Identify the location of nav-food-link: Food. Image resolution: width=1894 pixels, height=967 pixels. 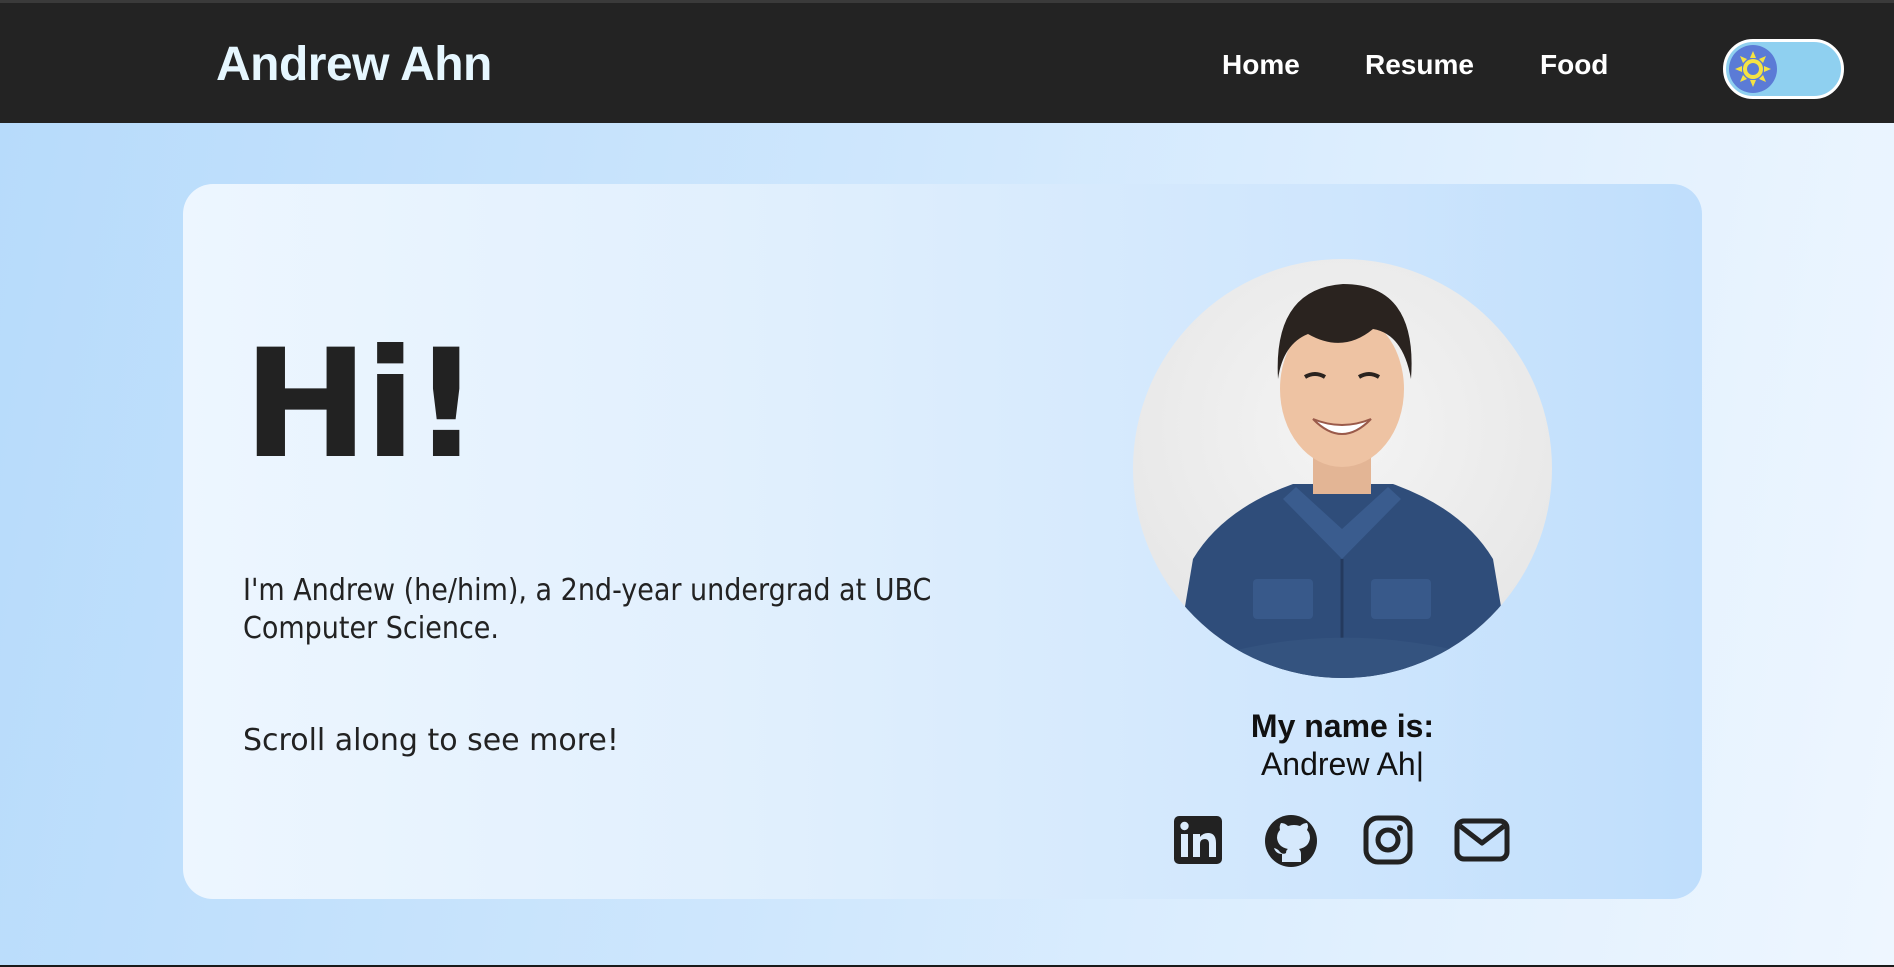
(1574, 65).